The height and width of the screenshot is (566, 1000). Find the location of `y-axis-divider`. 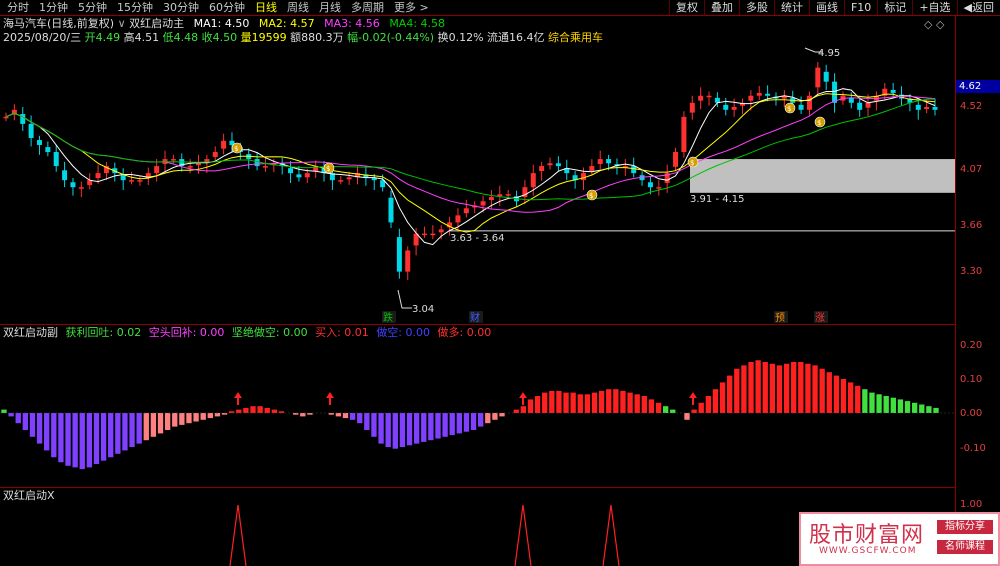

y-axis-divider is located at coordinates (955, 291).